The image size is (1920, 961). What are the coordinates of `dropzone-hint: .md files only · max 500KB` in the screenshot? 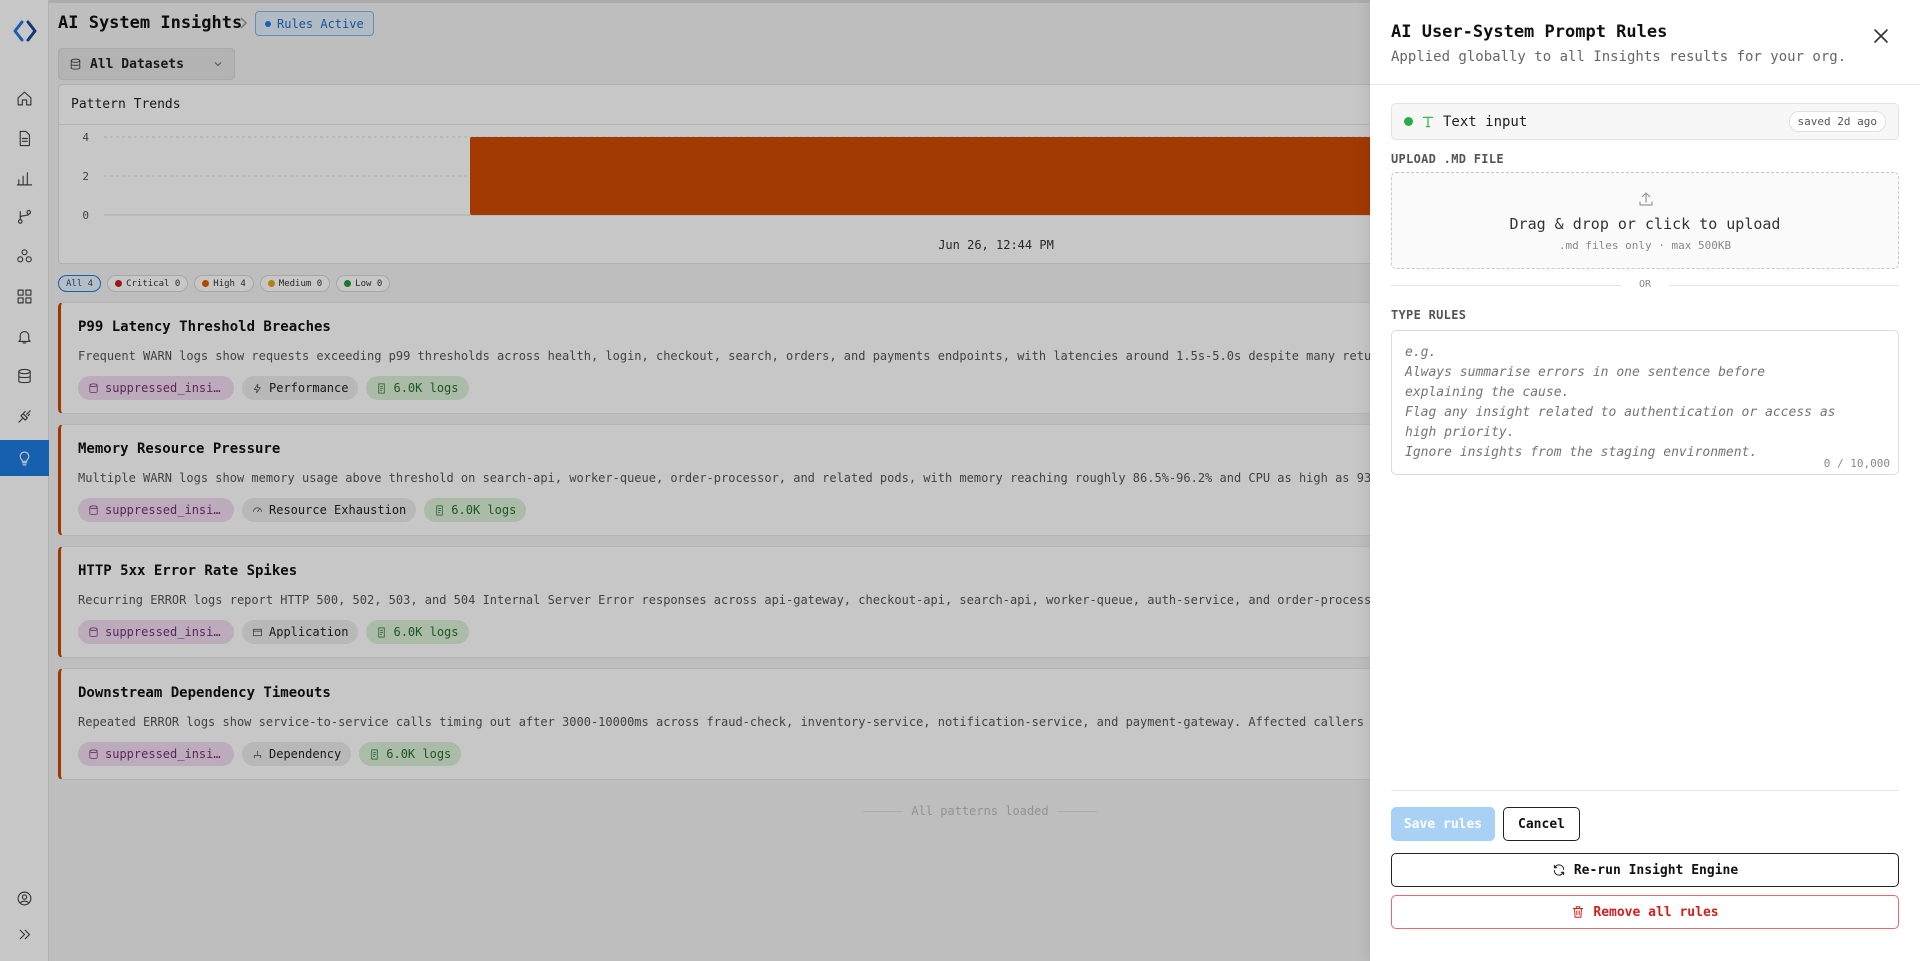 It's located at (1645, 245).